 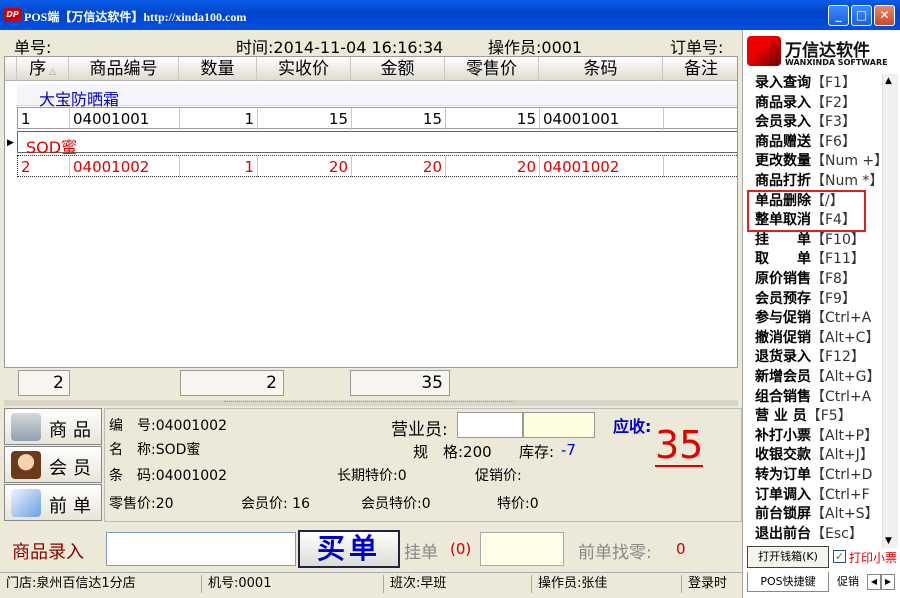 I want to click on shortcut-item: 挂 单【F10】, so click(x=819, y=241).